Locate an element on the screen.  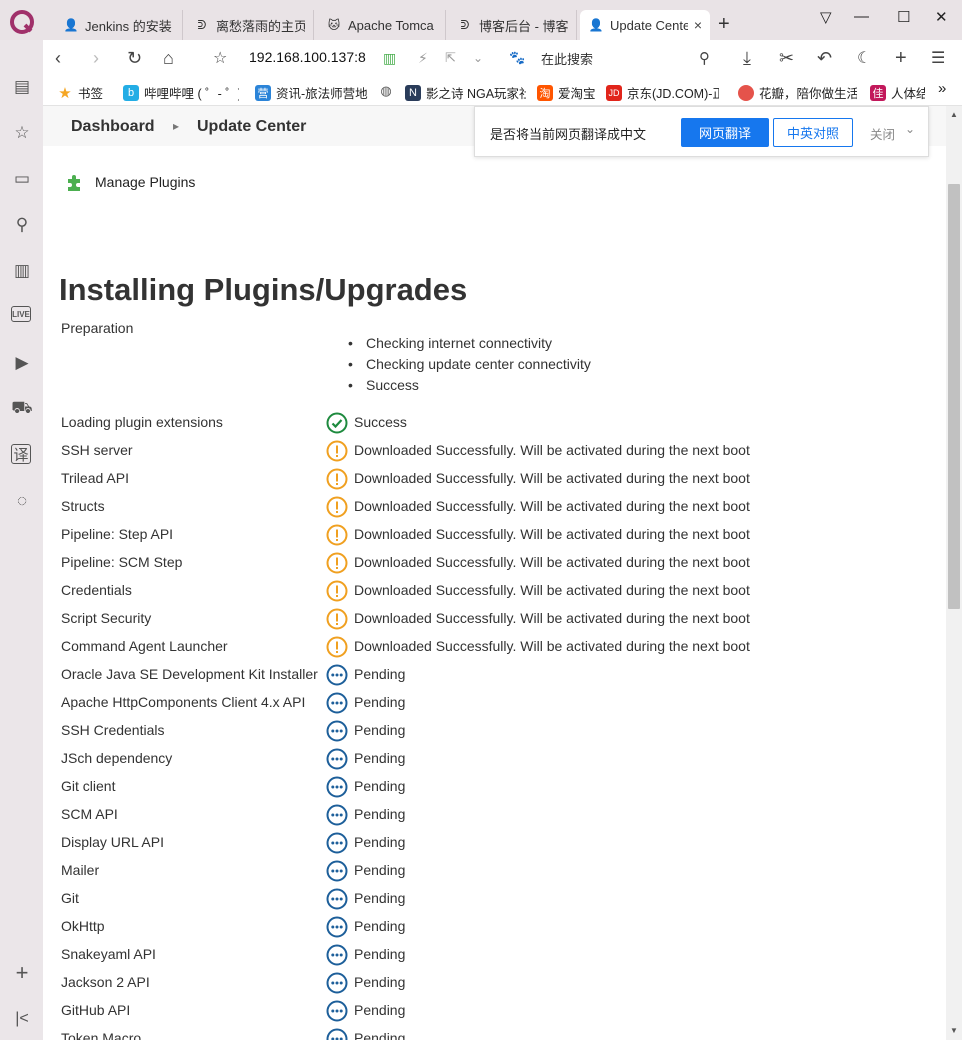
bookmark-item: b 哔哩哔哩 ( ゜- ゜)つ is located at coordinates (181, 92).